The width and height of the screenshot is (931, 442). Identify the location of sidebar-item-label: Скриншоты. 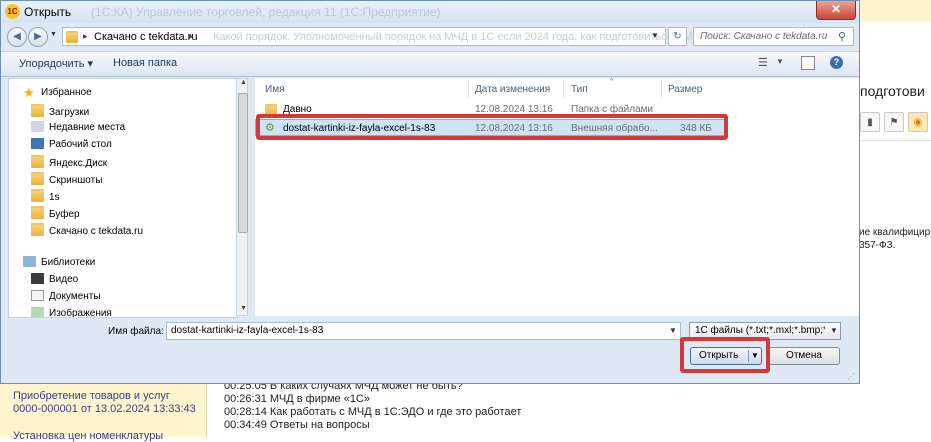
(76, 180).